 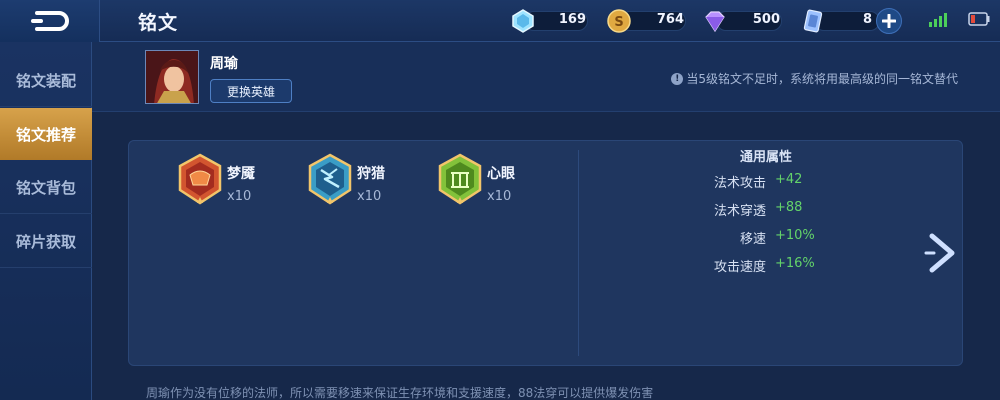 I want to click on diamond-counter: 169, so click(x=549, y=21).